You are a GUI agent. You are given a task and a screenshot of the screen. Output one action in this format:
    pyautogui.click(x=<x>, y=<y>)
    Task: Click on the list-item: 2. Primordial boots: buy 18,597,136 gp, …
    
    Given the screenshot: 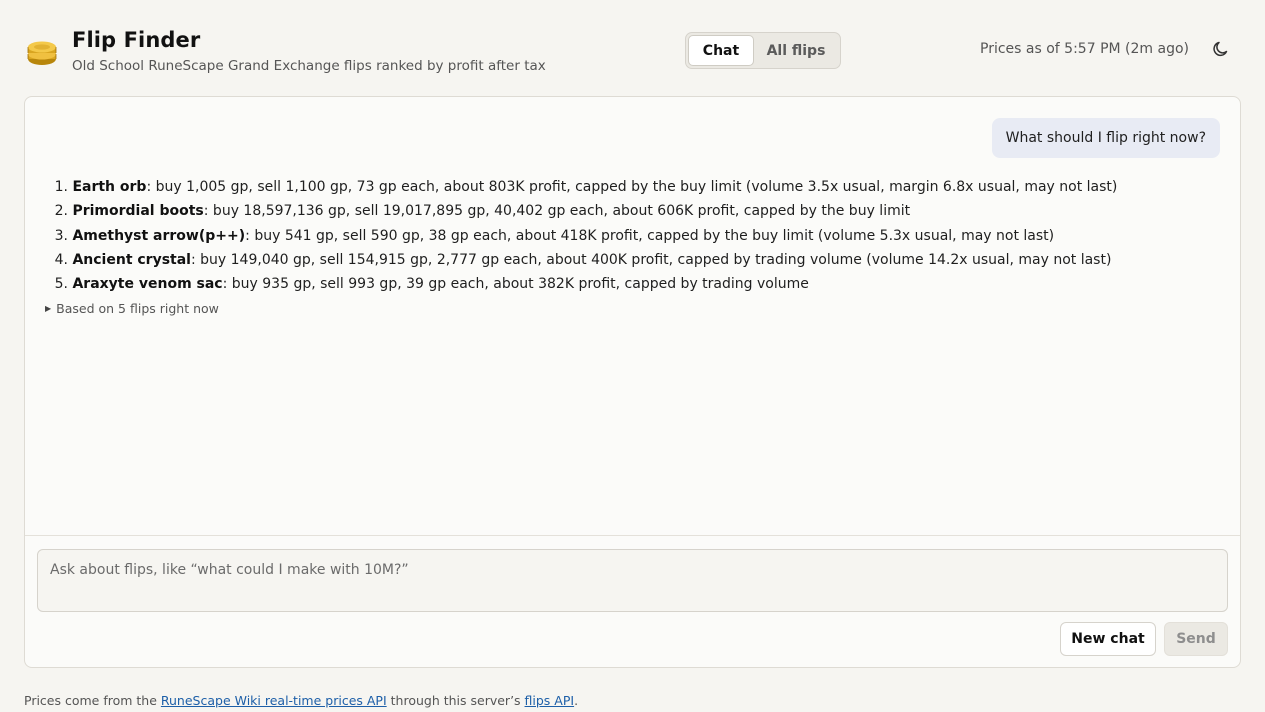 What is the action you would take?
    pyautogui.click(x=482, y=211)
    